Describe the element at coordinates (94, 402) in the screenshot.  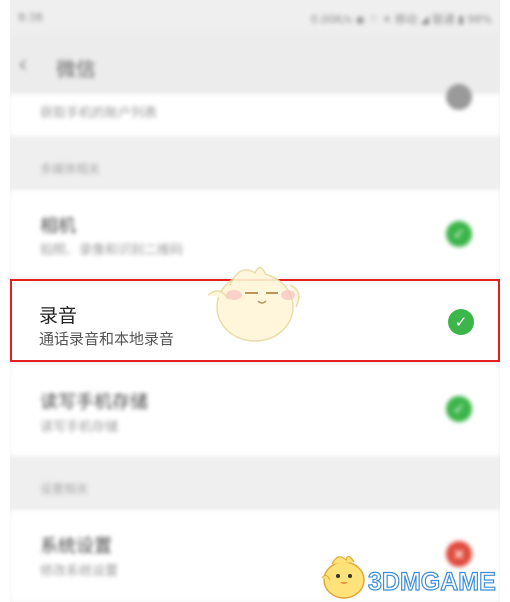
I see `row-title: 读写手机存储` at that location.